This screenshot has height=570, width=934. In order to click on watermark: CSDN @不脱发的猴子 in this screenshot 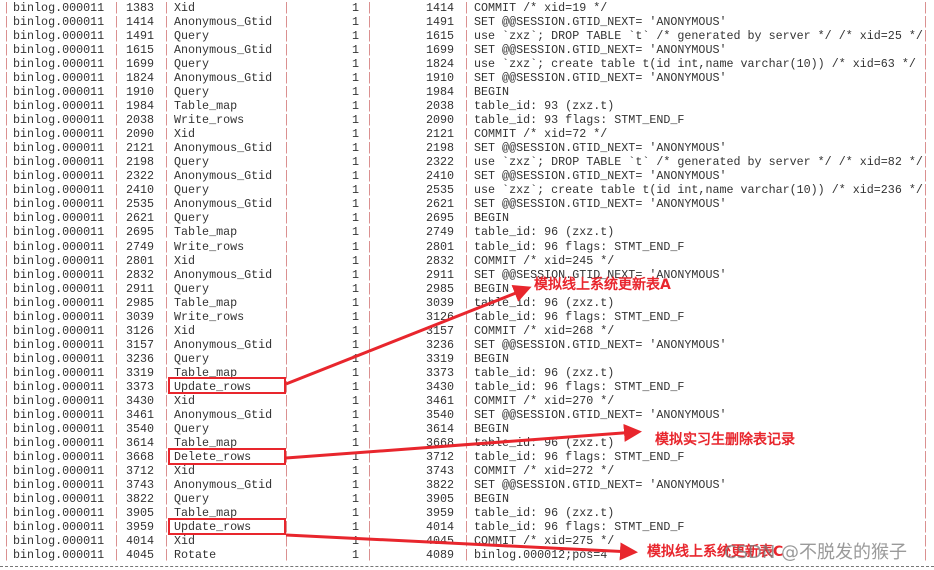, I will do `click(816, 552)`.